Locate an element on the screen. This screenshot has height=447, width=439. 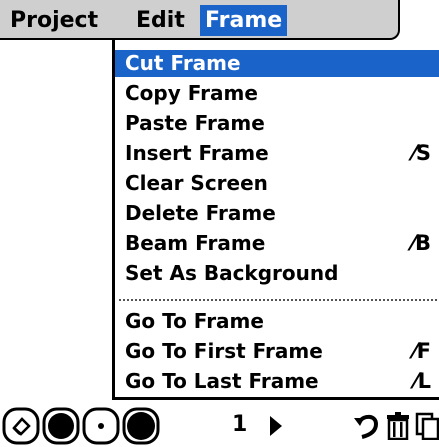
menu-item-label: Go To First Frame is located at coordinates (224, 351).